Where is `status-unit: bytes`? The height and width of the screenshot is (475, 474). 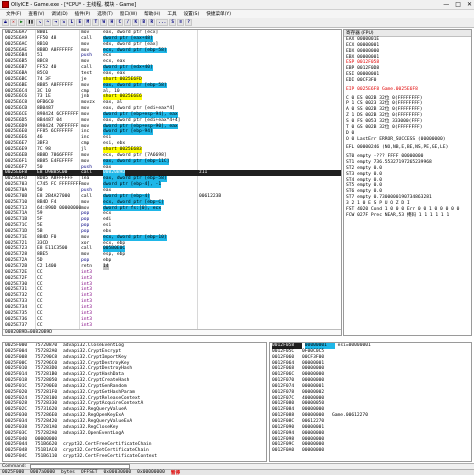
status-unit: bytes is located at coordinates (68, 472).